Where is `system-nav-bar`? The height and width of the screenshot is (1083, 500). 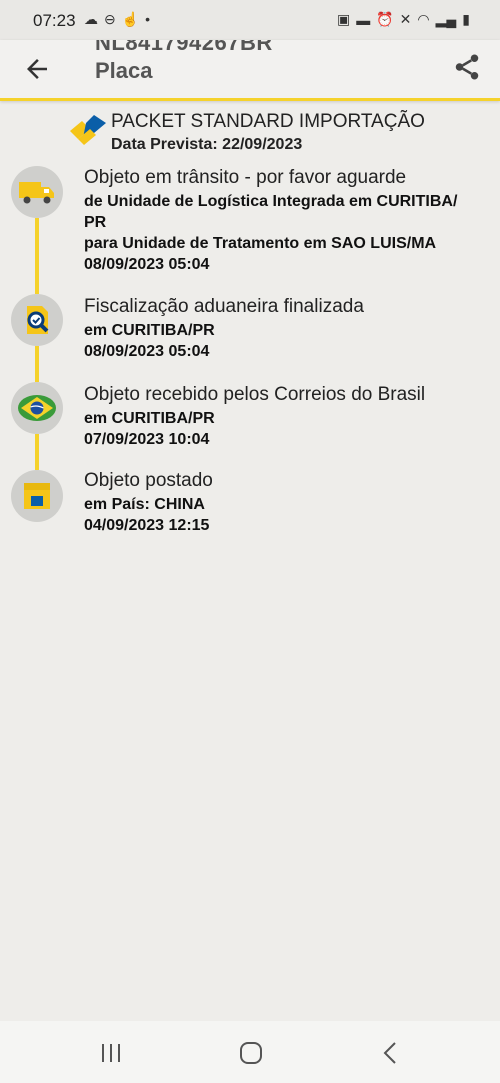
system-nav-bar is located at coordinates (250, 1052).